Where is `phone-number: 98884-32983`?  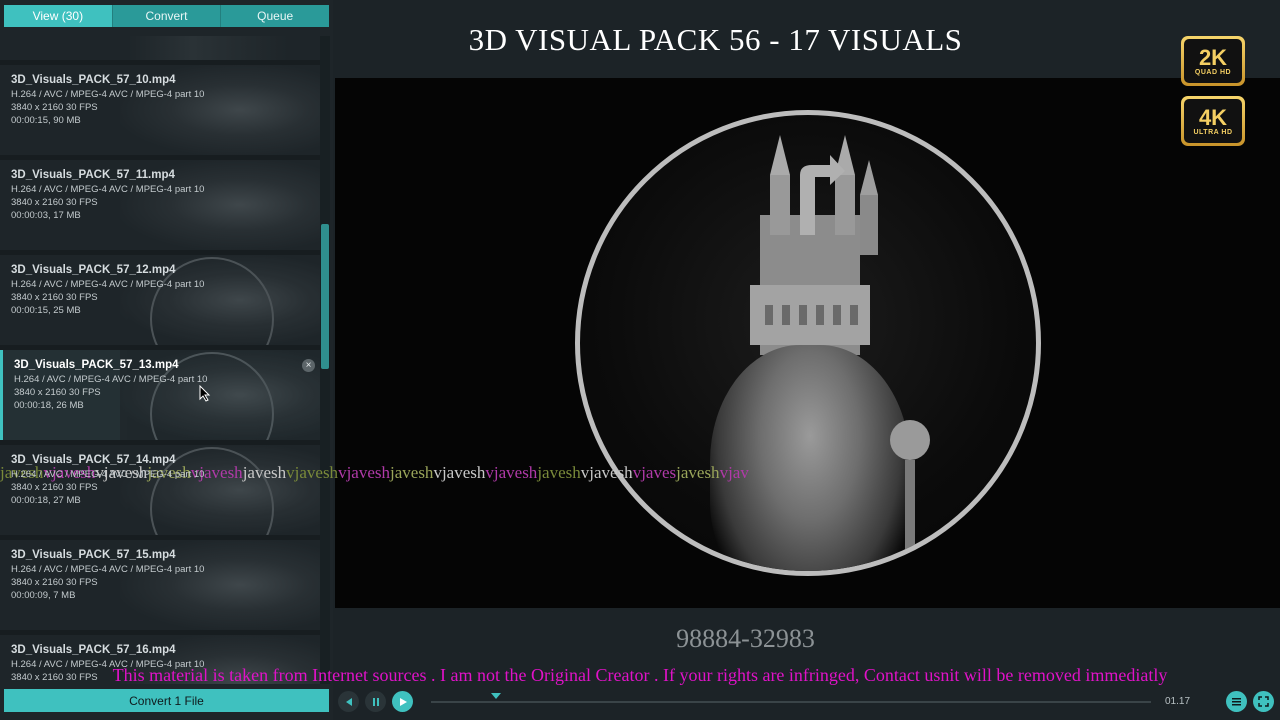 phone-number: 98884-32983 is located at coordinates (745, 638).